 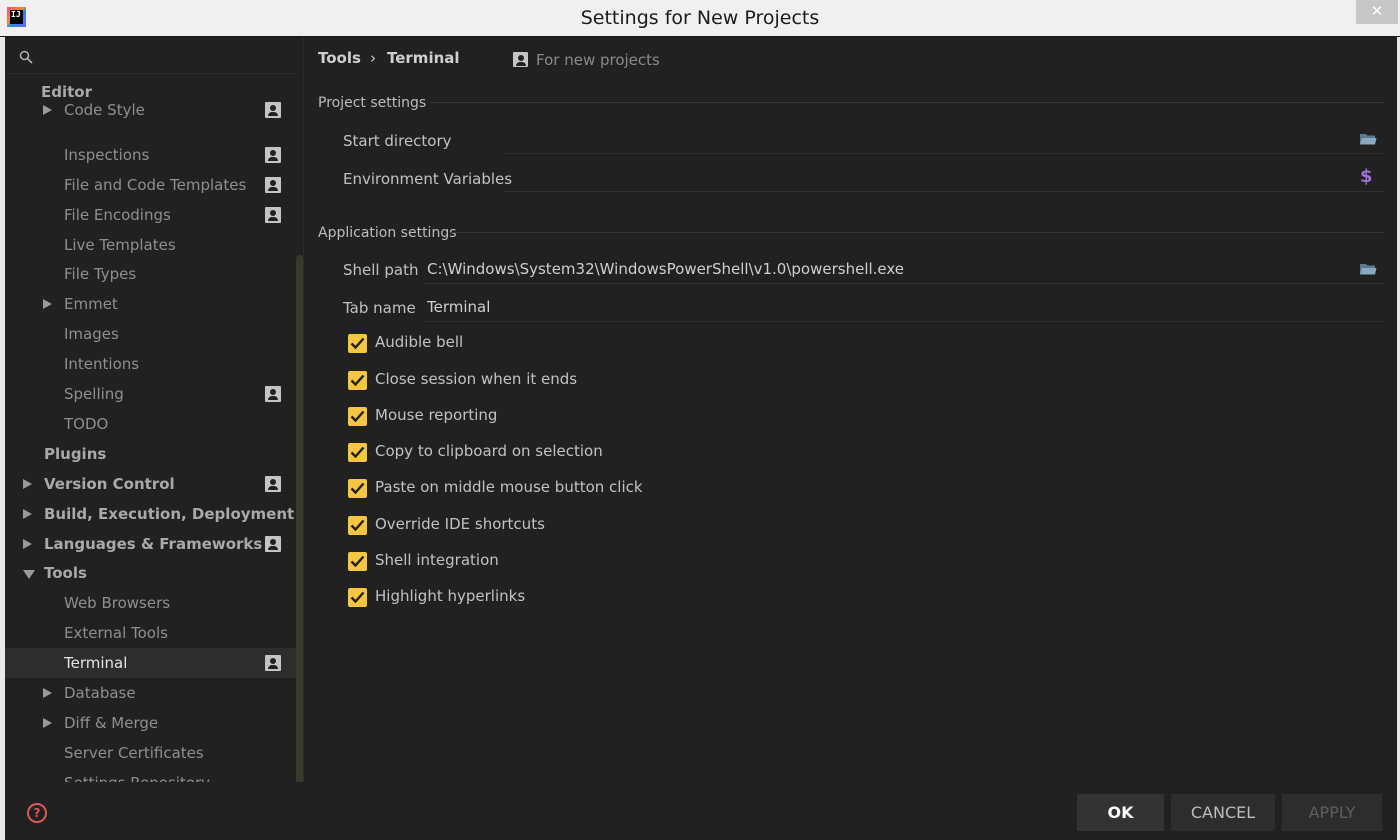 What do you see at coordinates (65, 573) in the screenshot?
I see `tree-item-label: Tools` at bounding box center [65, 573].